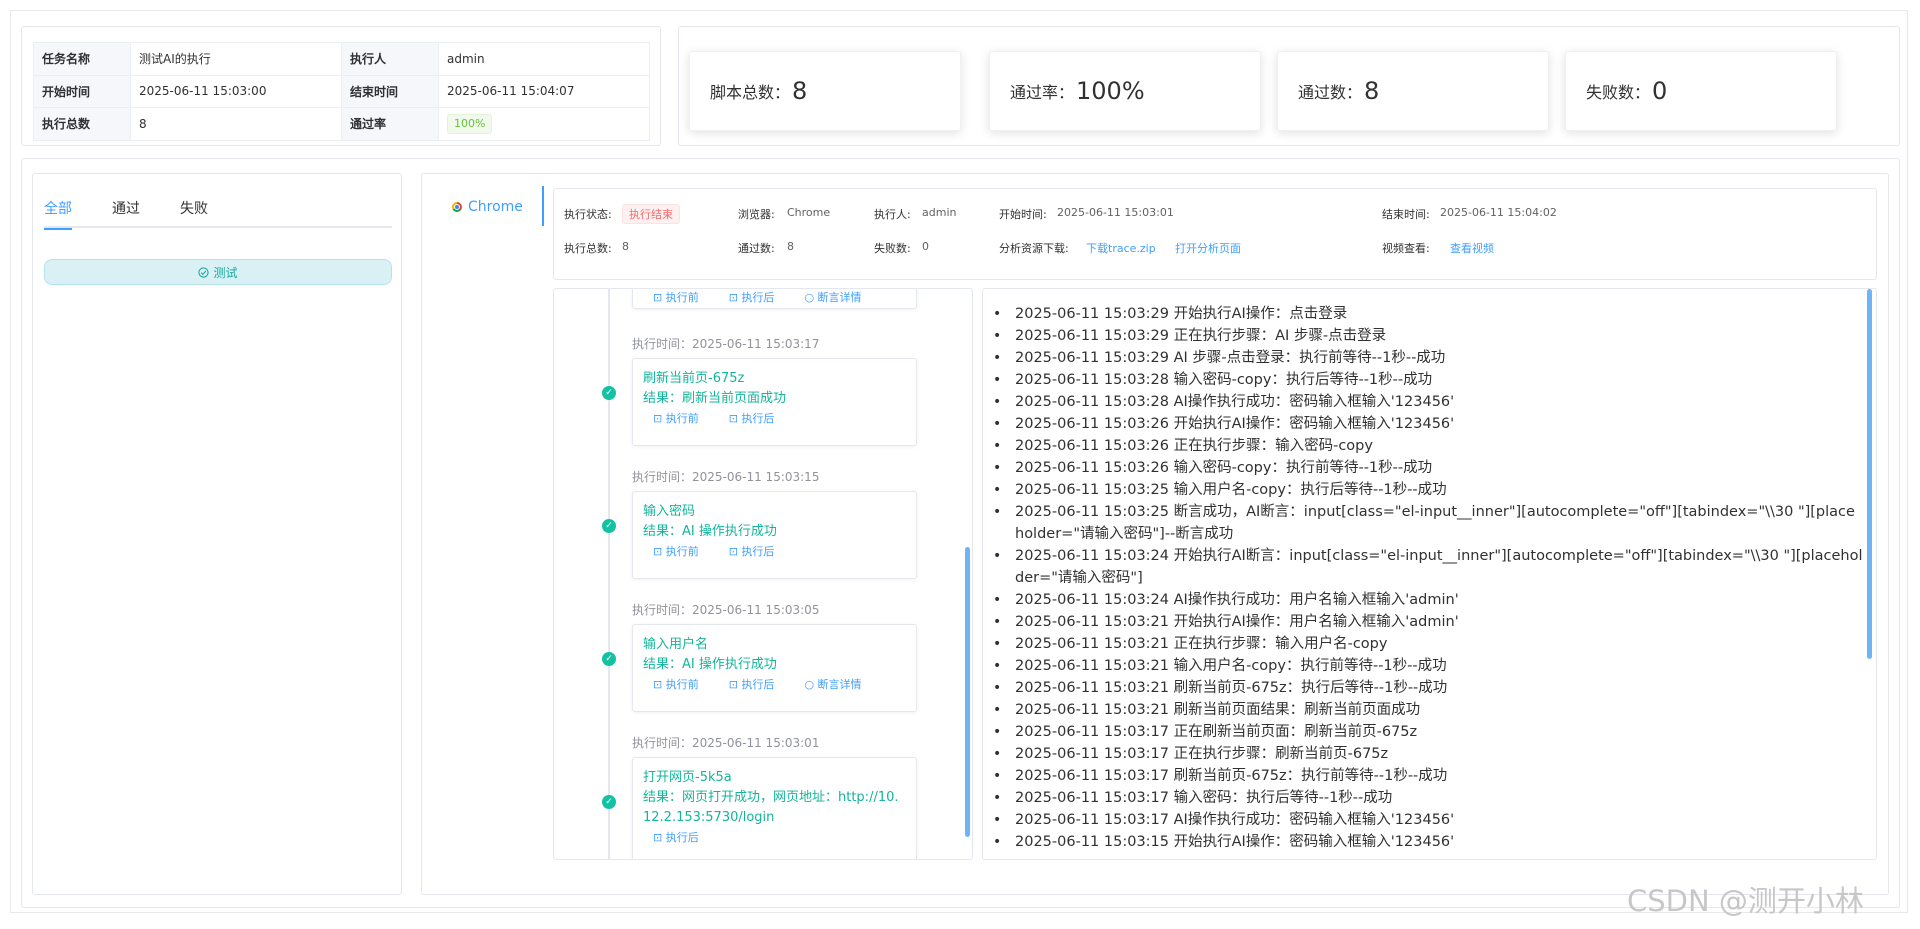 The height and width of the screenshot is (929, 1920). I want to click on pass-value: 8, so click(790, 246).